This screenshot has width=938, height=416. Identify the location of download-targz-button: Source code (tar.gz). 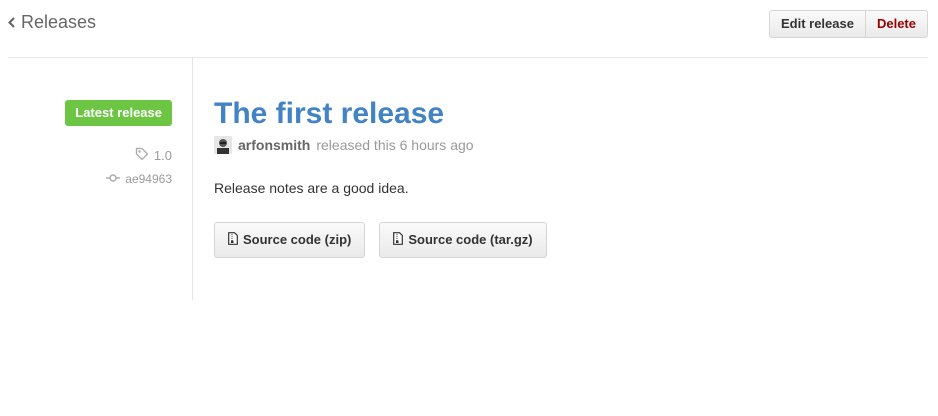
(463, 240).